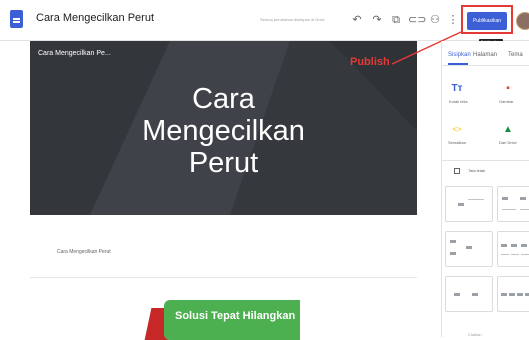  Describe the element at coordinates (16, 19) in the screenshot. I see `google-sites-logo-icon` at that location.